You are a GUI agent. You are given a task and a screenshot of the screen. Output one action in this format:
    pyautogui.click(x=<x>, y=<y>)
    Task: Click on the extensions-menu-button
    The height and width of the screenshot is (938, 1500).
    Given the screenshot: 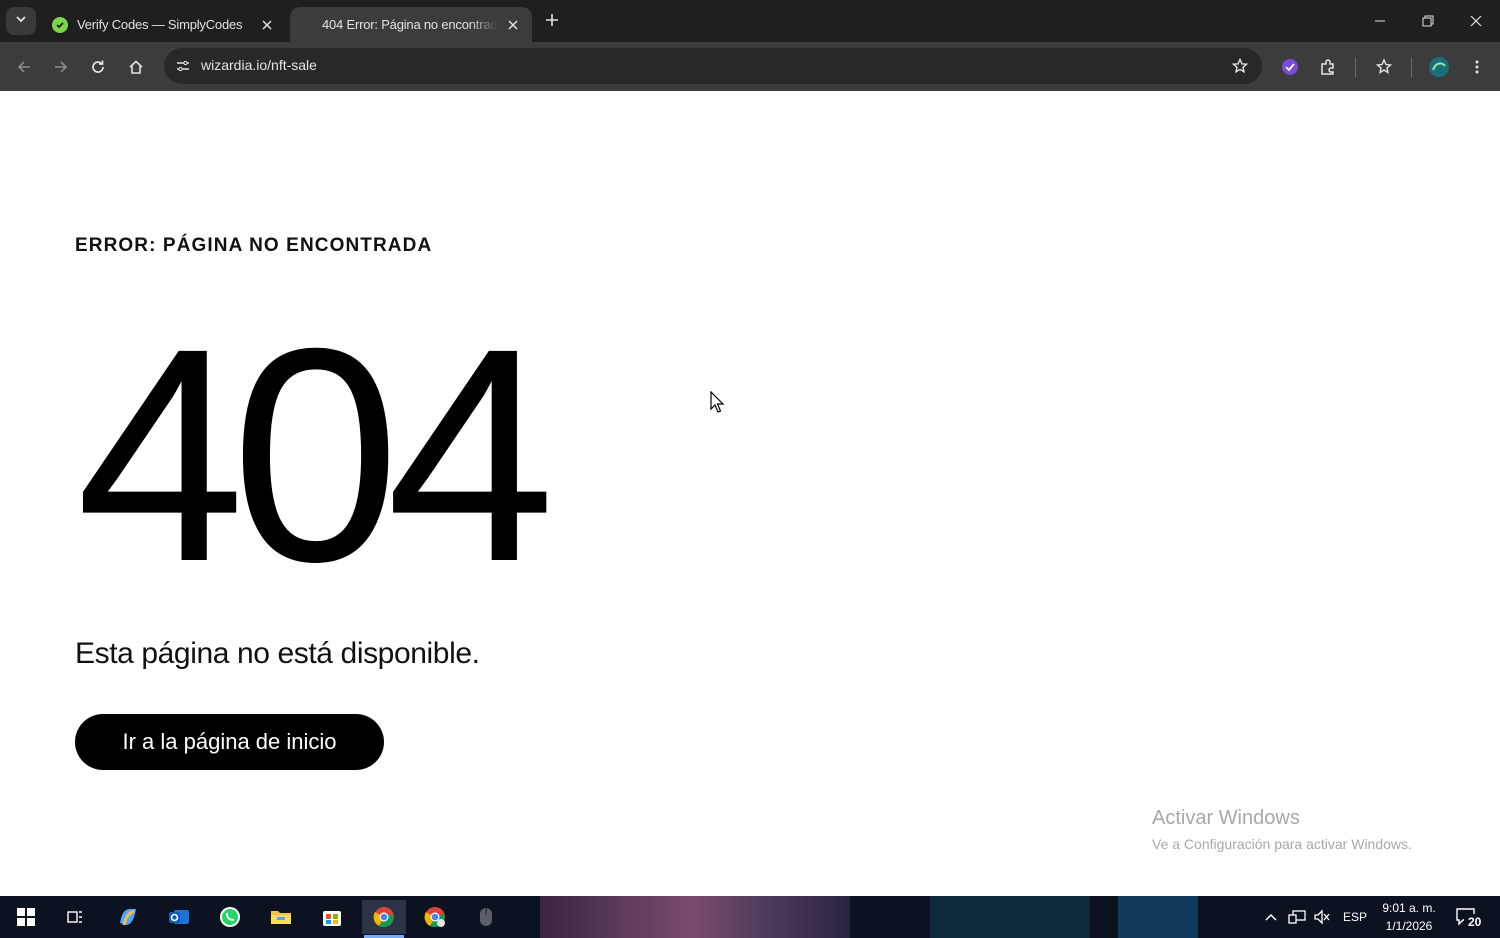 What is the action you would take?
    pyautogui.click(x=1328, y=67)
    